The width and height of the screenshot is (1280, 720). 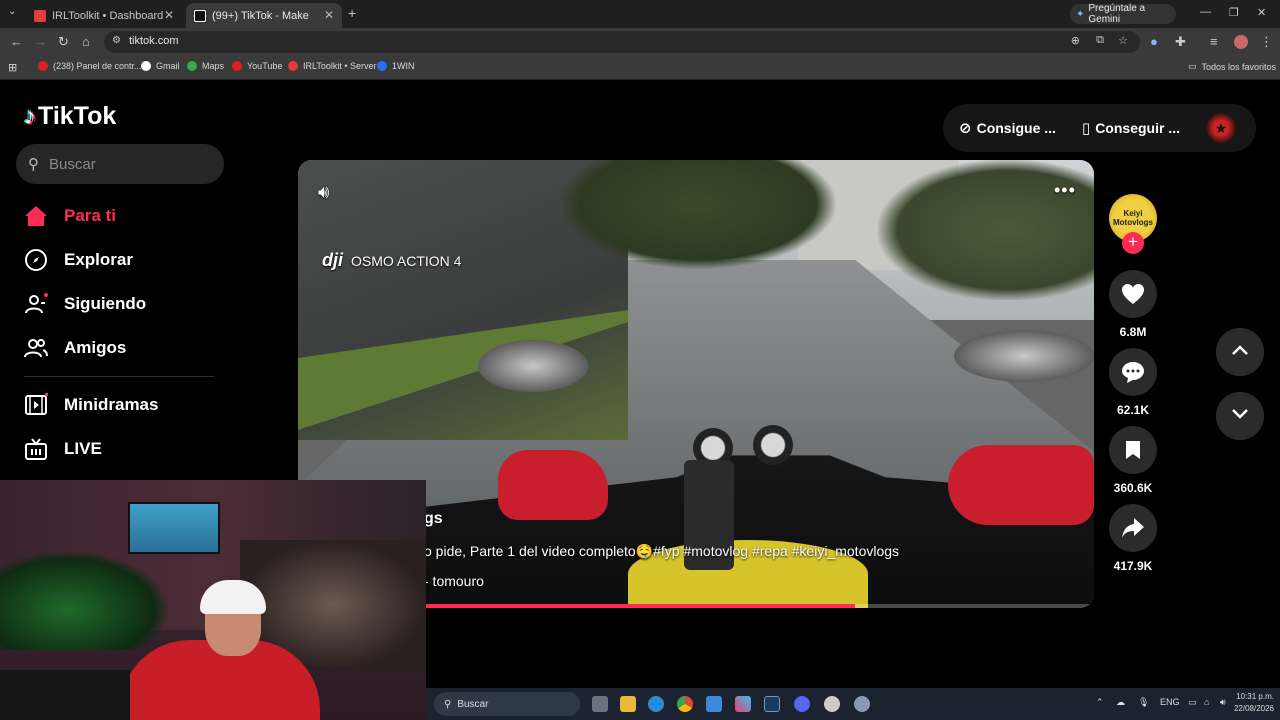 What do you see at coordinates (1133, 243) in the screenshot?
I see `follow-plus-button: +` at bounding box center [1133, 243].